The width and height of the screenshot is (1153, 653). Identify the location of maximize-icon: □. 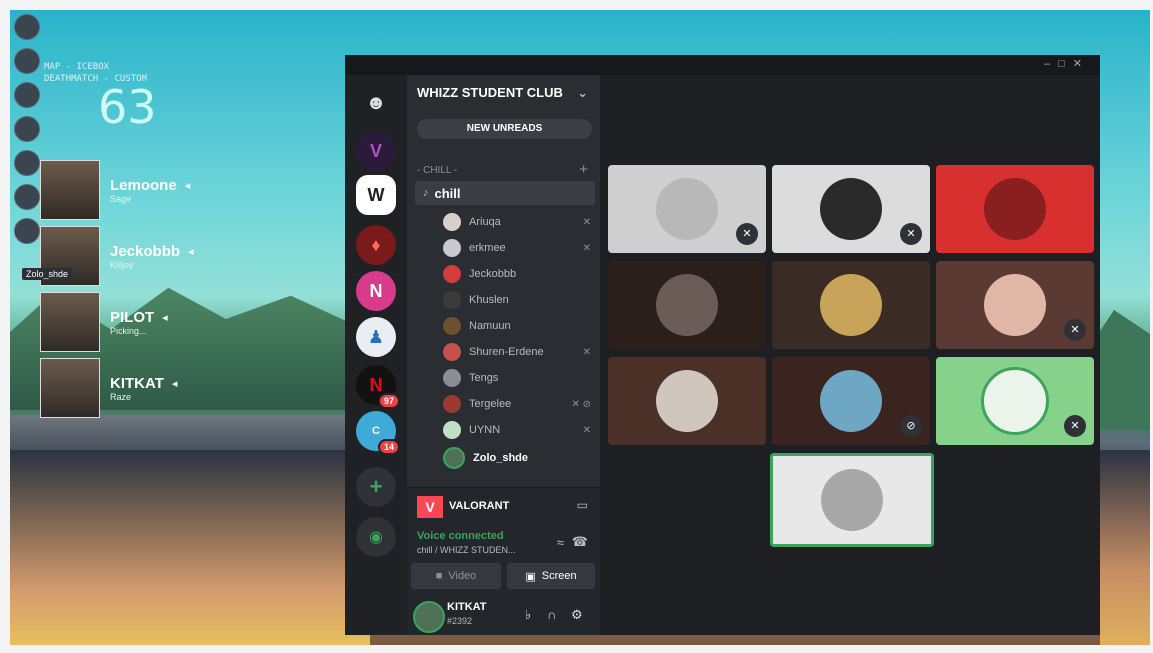
(1065, 64).